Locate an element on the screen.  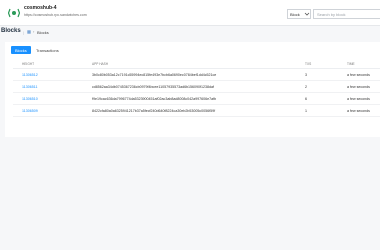
app-url: https://cosmoshub.rpc.sandwiches.com is located at coordinates (55, 15).